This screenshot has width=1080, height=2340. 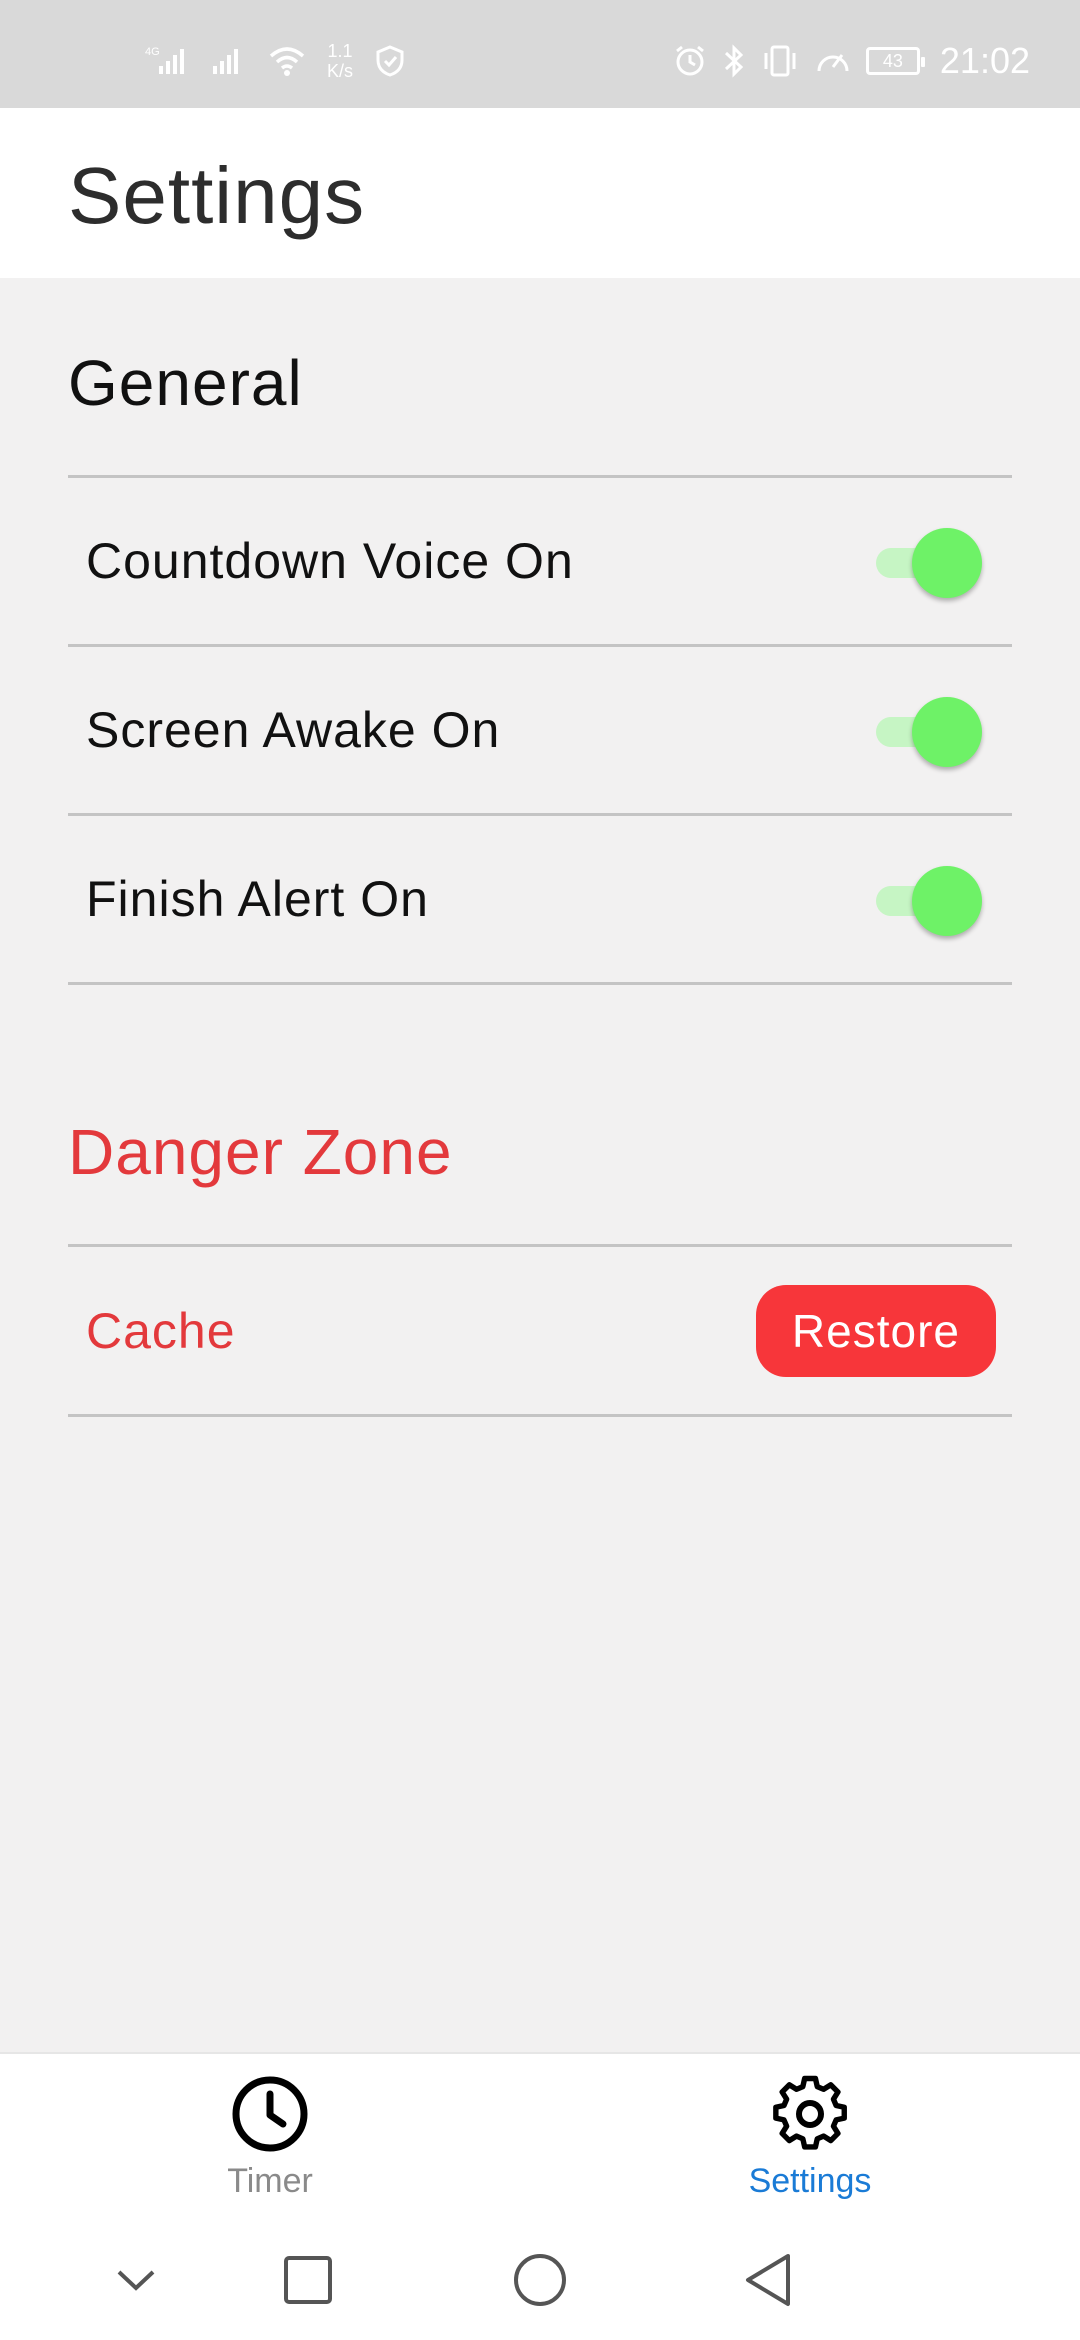 I want to click on bottom-tab-bar: Timer Settings, so click(x=540, y=2137).